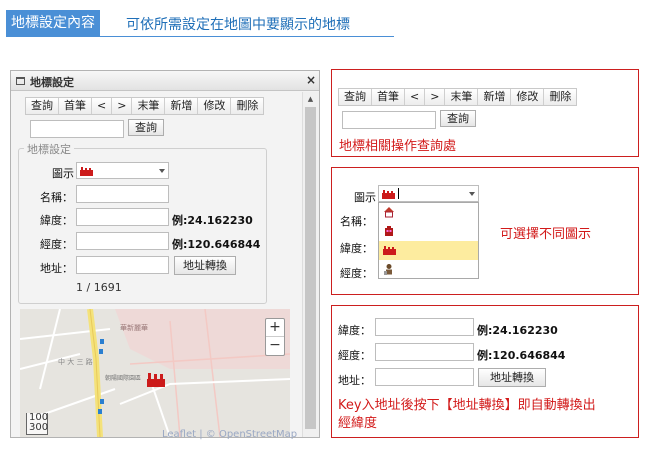 This screenshot has height=470, width=650. Describe the element at coordinates (53, 23) in the screenshot. I see `section-title-tag: 地標設定內容` at that location.